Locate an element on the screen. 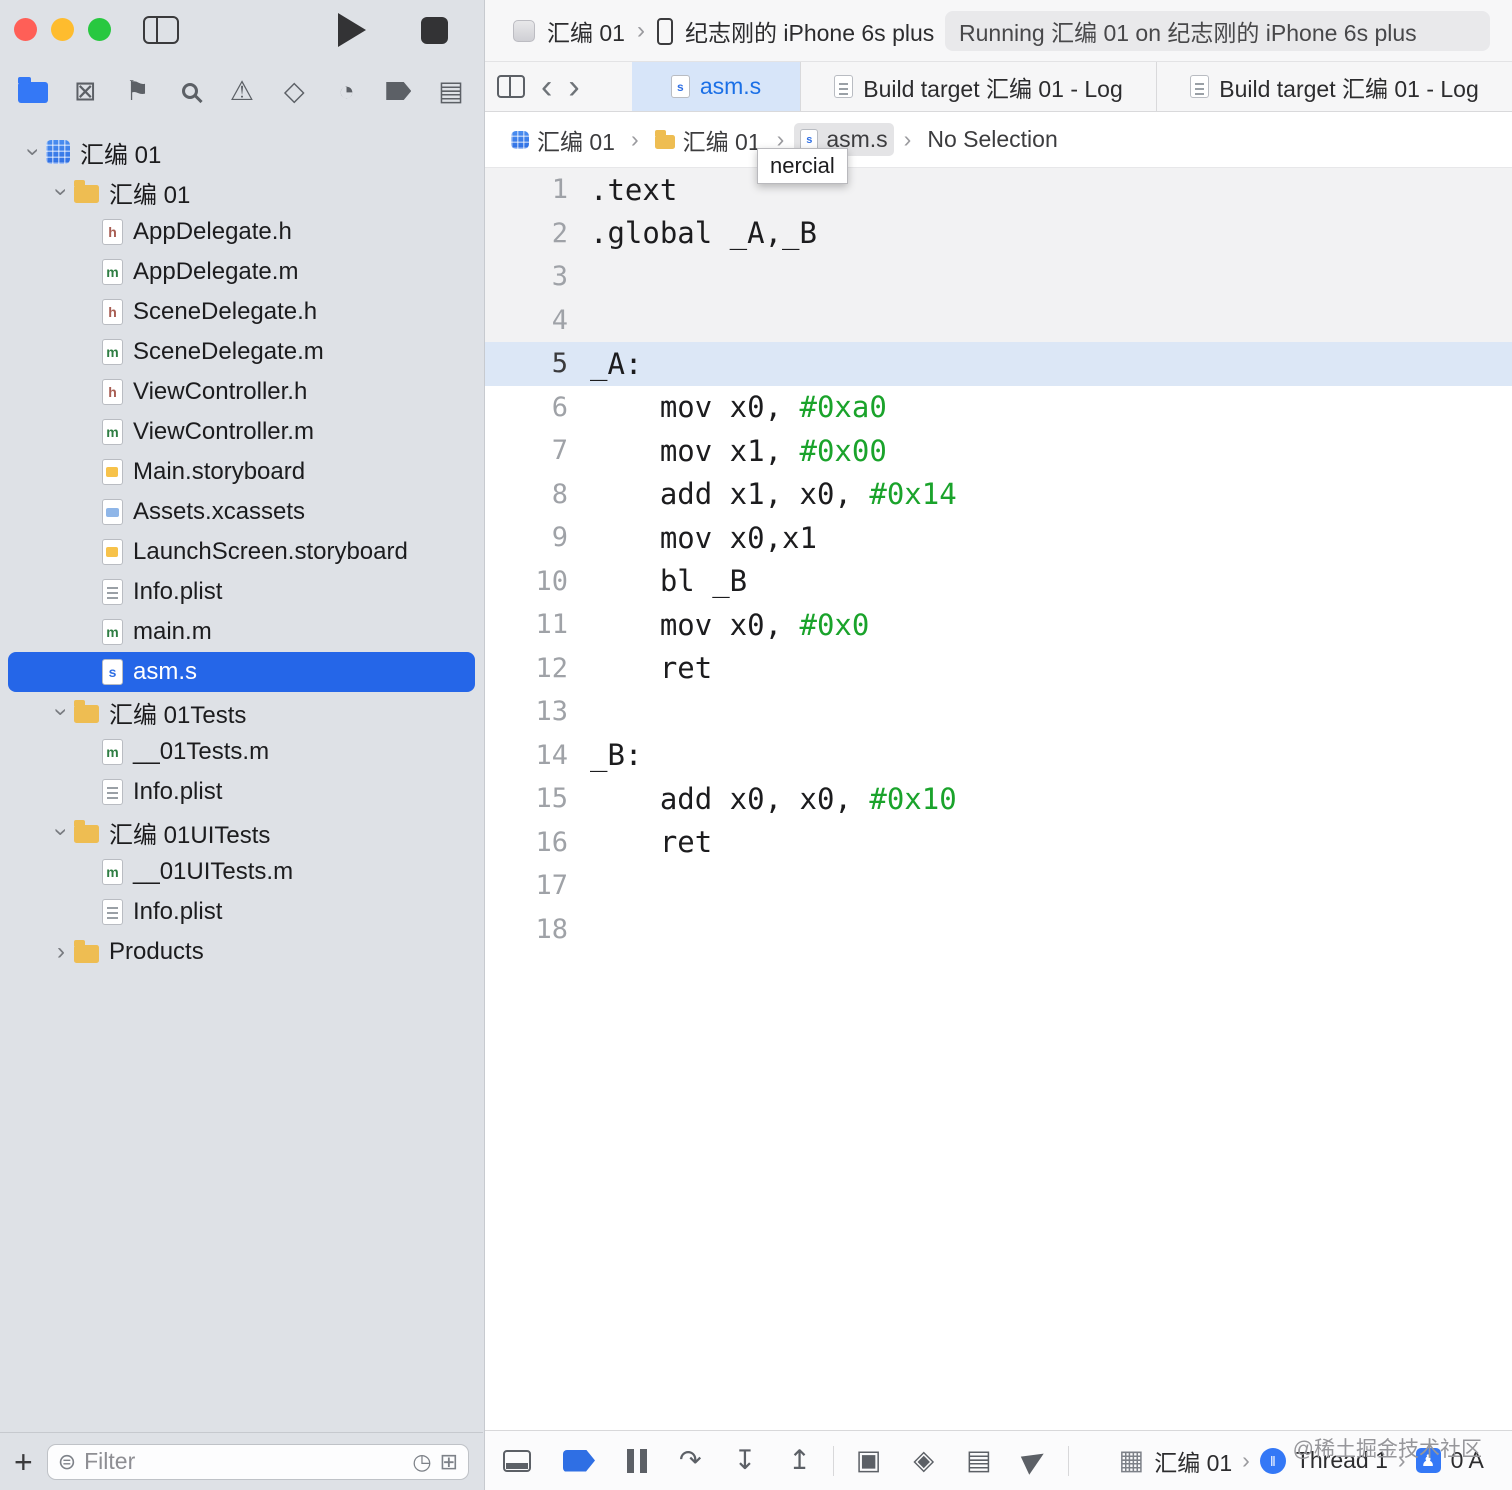 The width and height of the screenshot is (1512, 1490). tree-item: m ViewController.m is located at coordinates (241, 432).